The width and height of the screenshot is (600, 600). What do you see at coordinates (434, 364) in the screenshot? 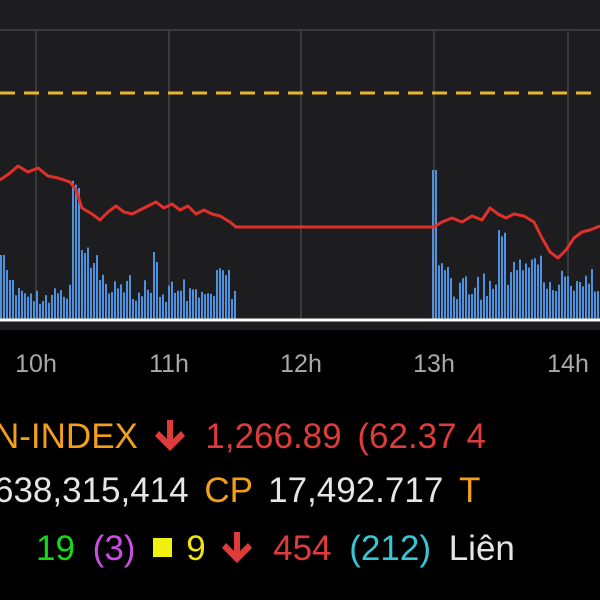
I see `x-axis-tick-13h: 13h` at bounding box center [434, 364].